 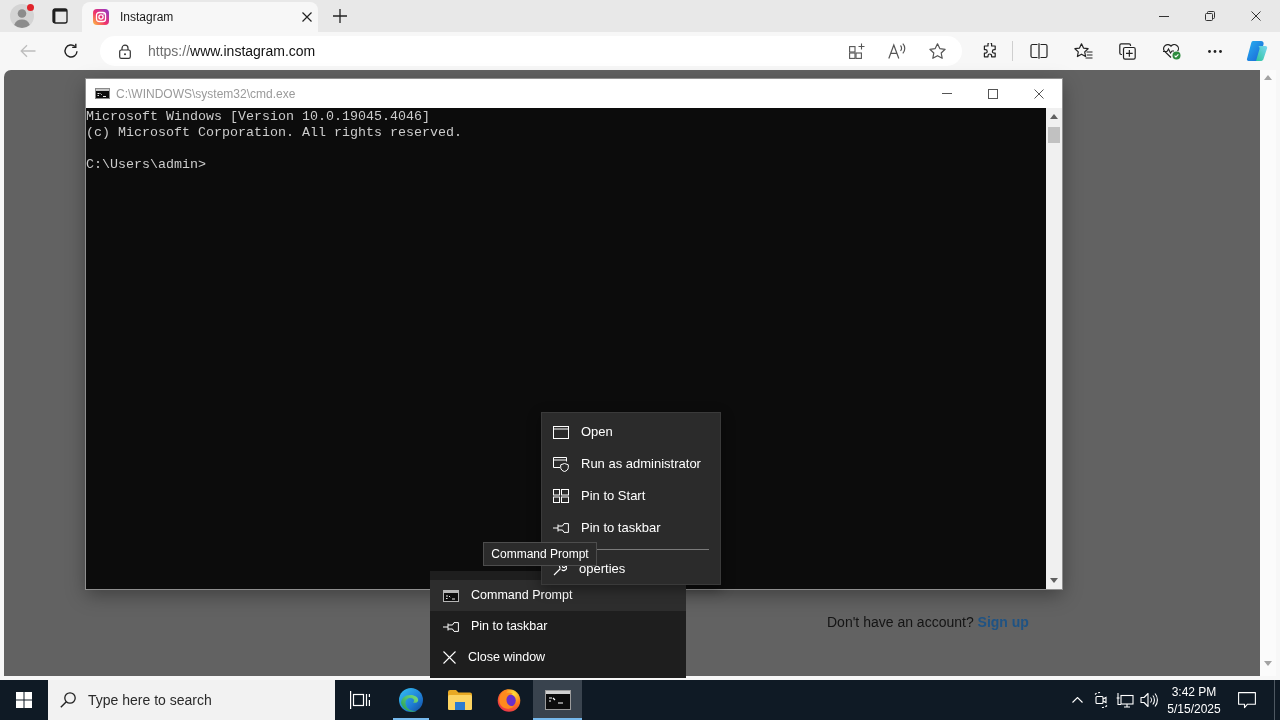 I want to click on console-scrollbar, so click(x=1054, y=348).